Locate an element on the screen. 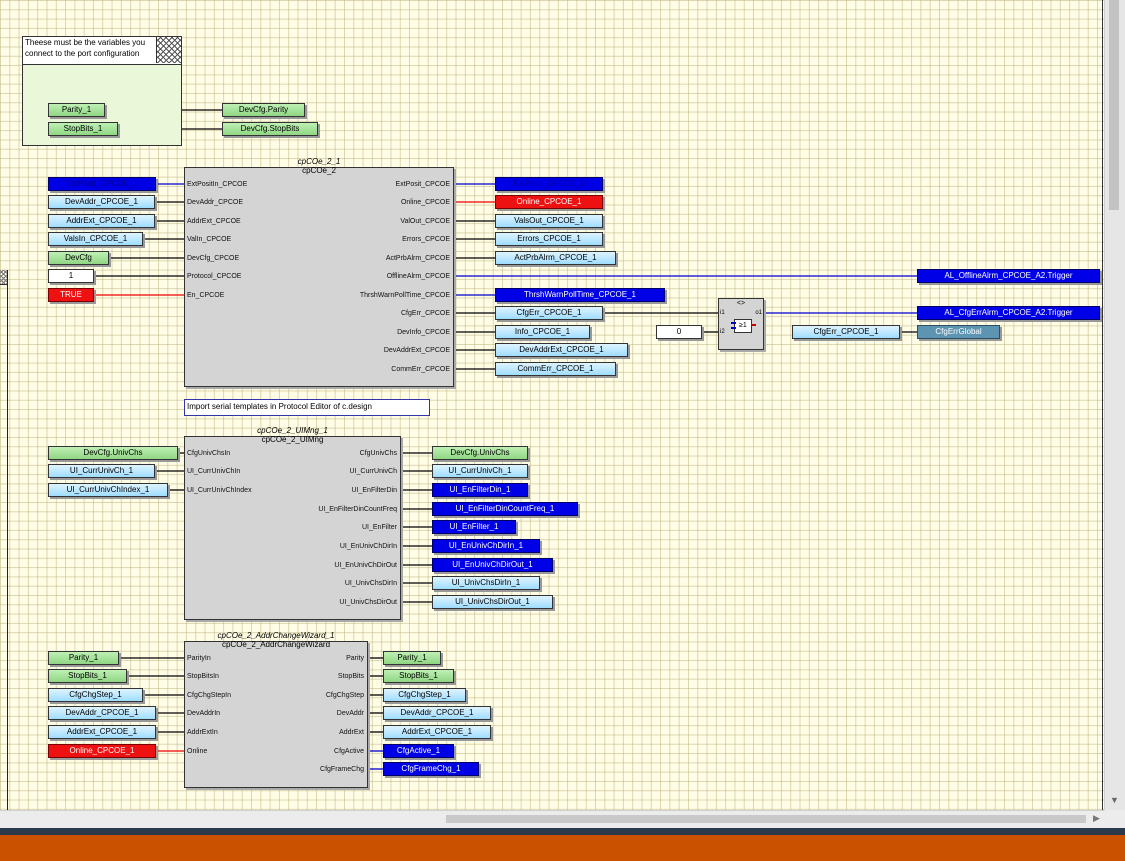 The width and height of the screenshot is (1125, 861). var-cfgchgstep-out: CfgChgStep_1 is located at coordinates (424, 695).